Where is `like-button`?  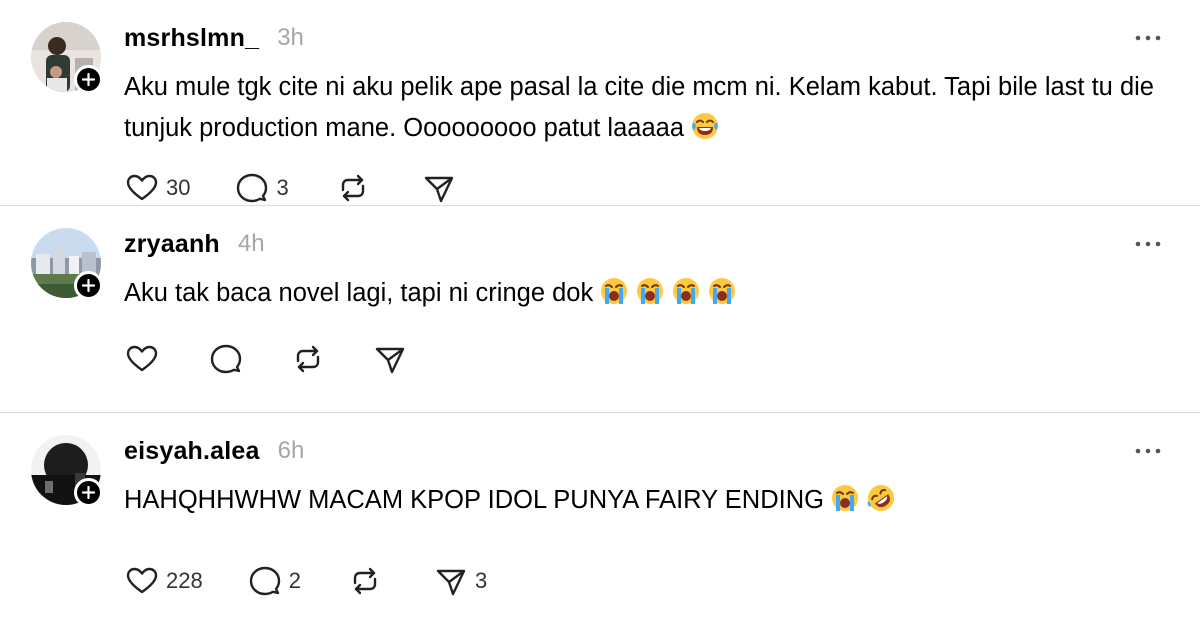
like-button is located at coordinates (142, 359).